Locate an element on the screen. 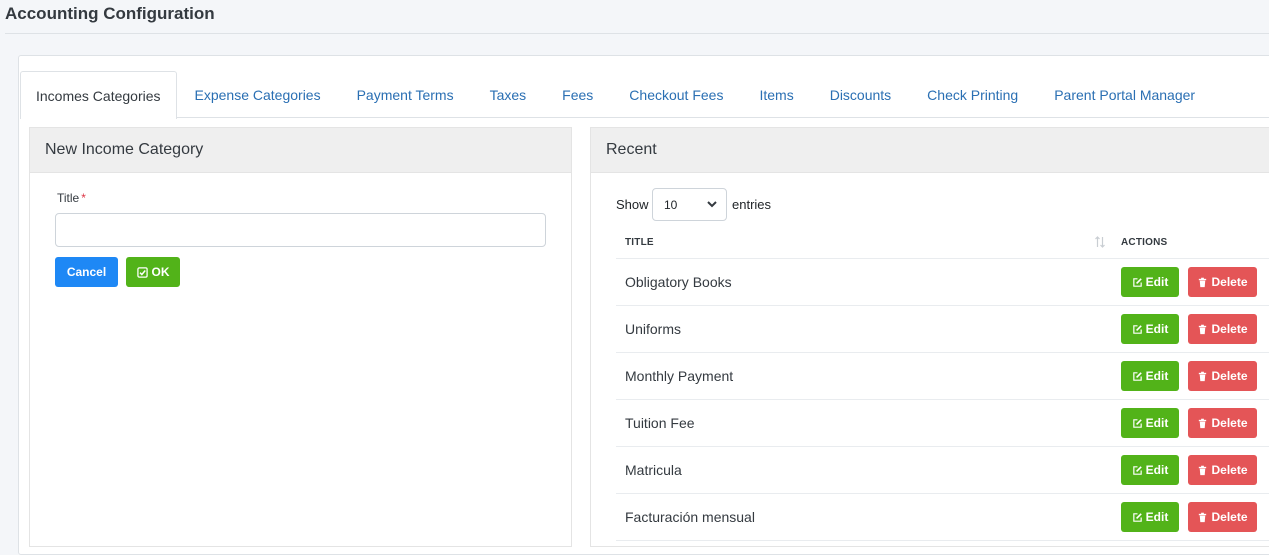  ok-button: OK is located at coordinates (153, 272).